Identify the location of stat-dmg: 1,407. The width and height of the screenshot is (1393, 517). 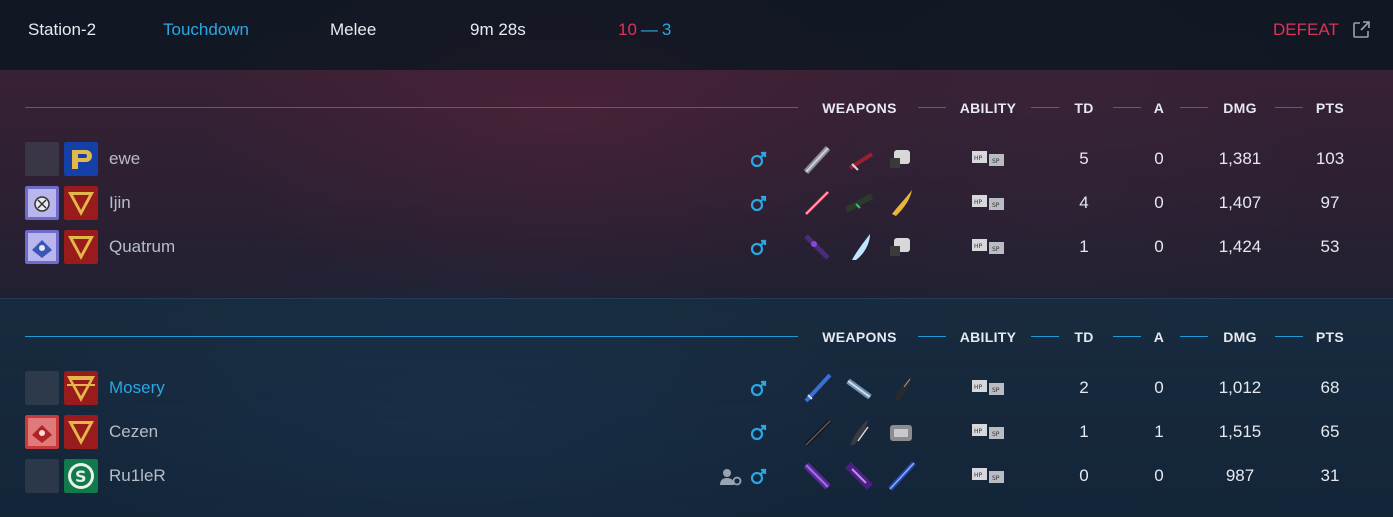
(1240, 202).